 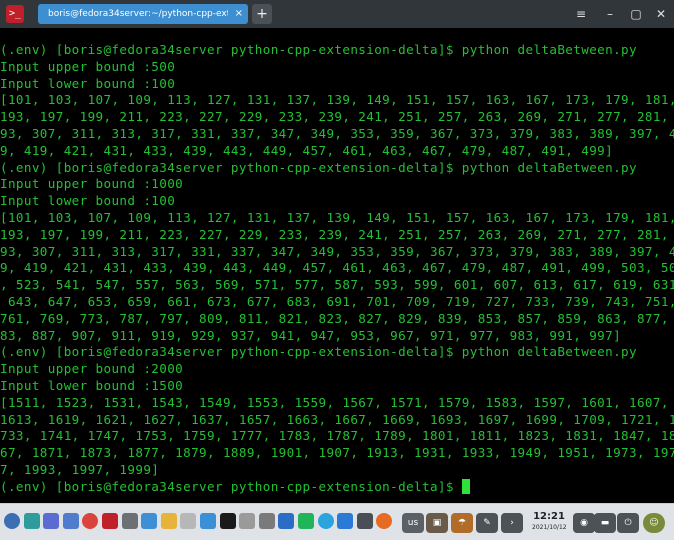 I want to click on chevron-right-icon: ›, so click(x=512, y=523).